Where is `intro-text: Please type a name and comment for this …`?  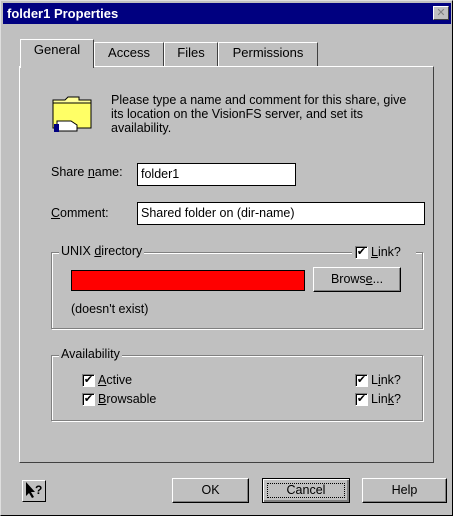 intro-text: Please type a name and comment for this … is located at coordinates (259, 114).